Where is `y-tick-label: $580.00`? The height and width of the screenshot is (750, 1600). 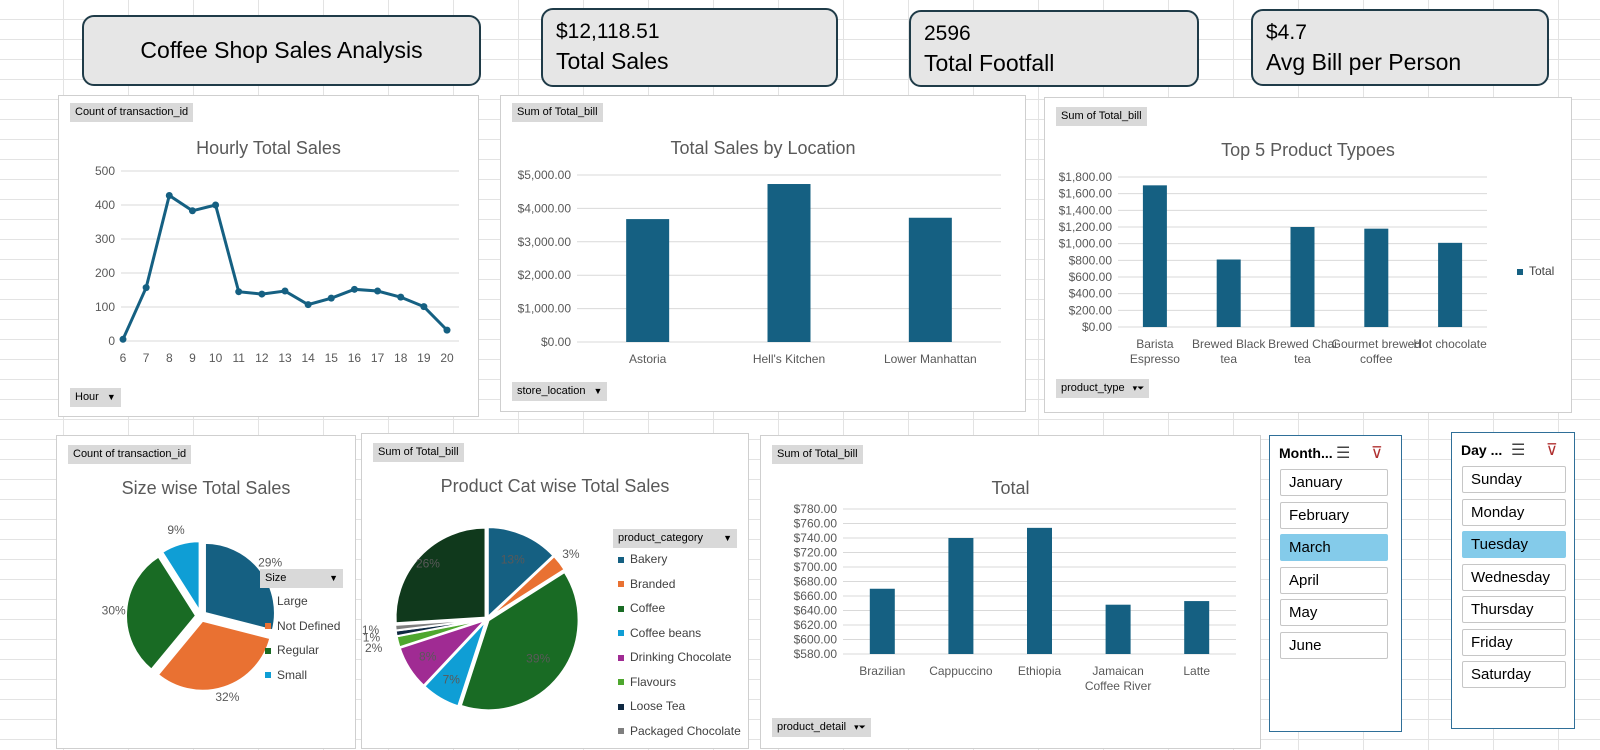 y-tick-label: $580.00 is located at coordinates (816, 654).